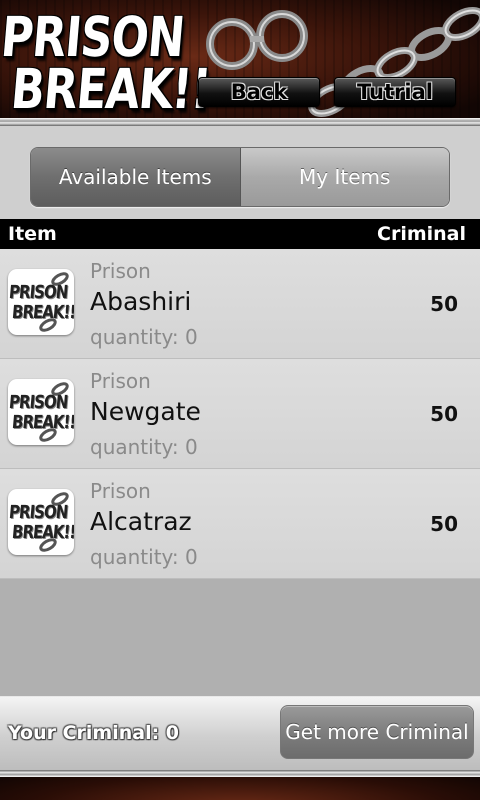 The image size is (480, 800). What do you see at coordinates (421, 234) in the screenshot?
I see `column-criminal: Criminal` at bounding box center [421, 234].